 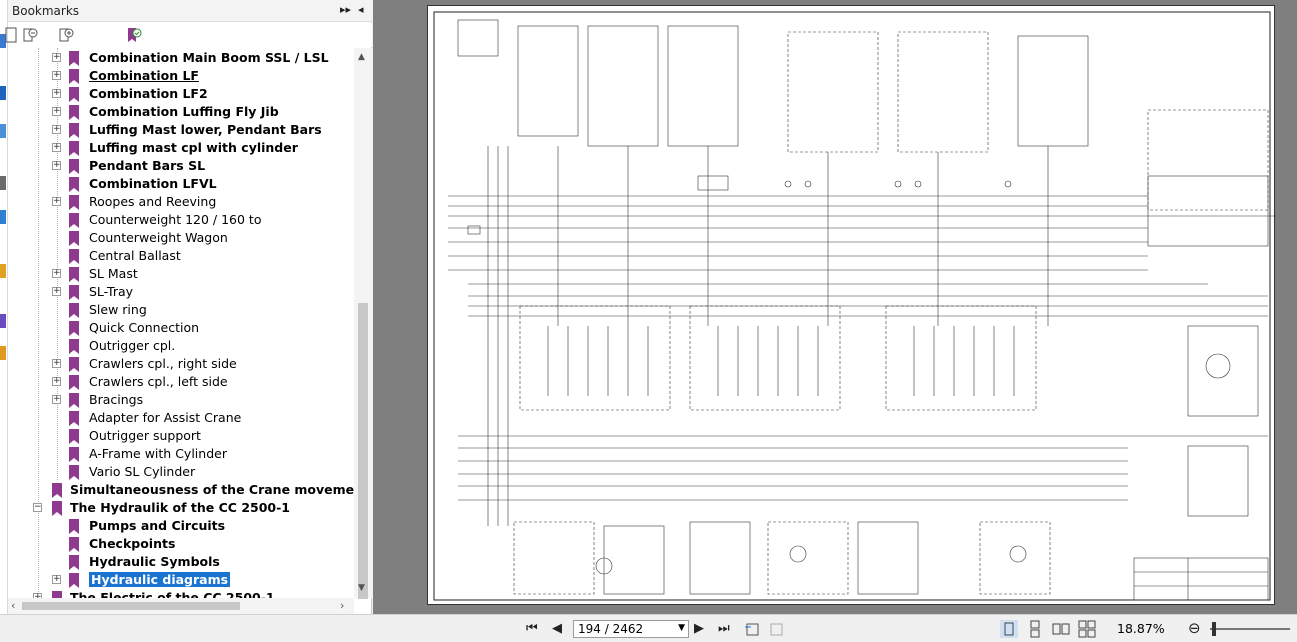 I want to click on tree-horizontal-scrollbar: ‹ ›, so click(x=181, y=606).